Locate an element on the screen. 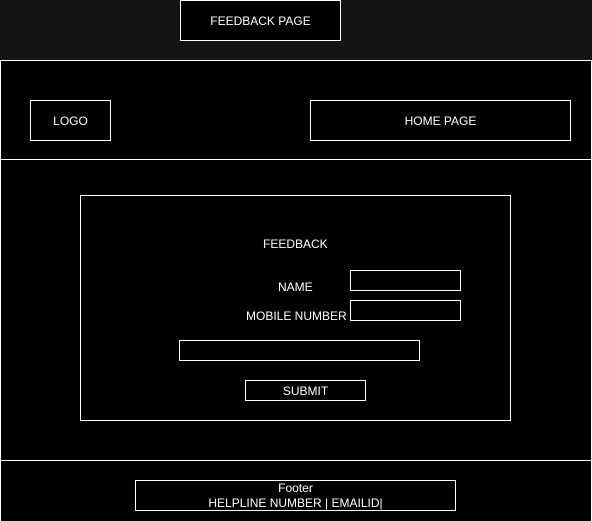 Image resolution: width=592 pixels, height=521 pixels. footer-info: HELPLINE NUMBER | EMAILID| is located at coordinates (295, 502).